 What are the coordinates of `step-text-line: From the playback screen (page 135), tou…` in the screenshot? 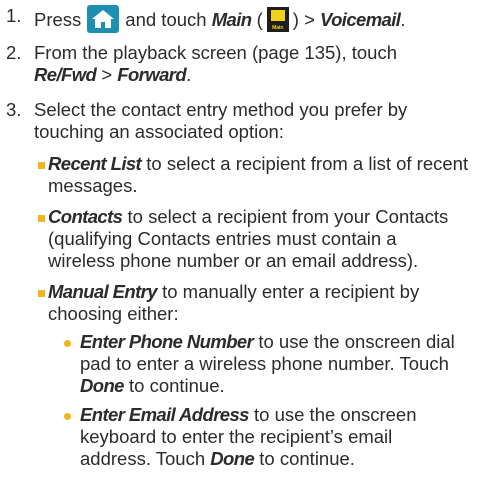 It's located at (215, 52).